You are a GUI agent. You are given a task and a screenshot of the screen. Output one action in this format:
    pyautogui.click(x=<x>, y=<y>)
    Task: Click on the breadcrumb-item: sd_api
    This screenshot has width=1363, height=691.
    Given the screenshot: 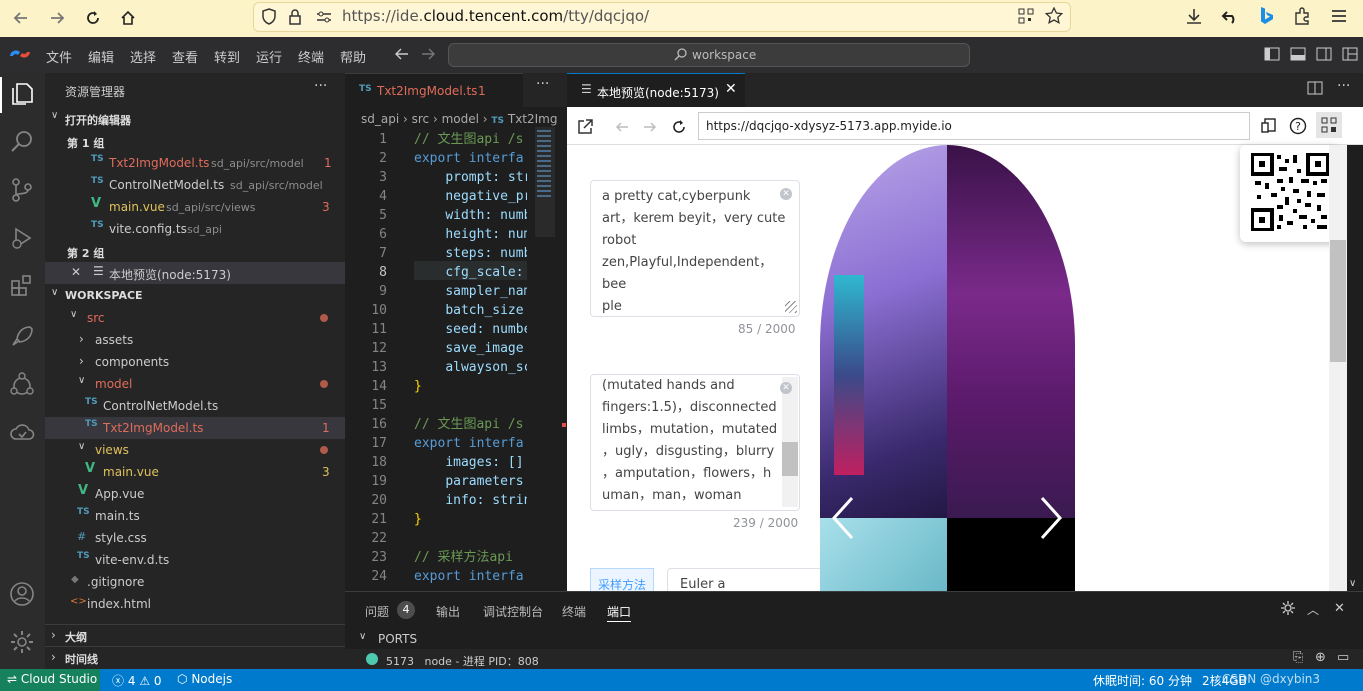 What is the action you would take?
    pyautogui.click(x=380, y=119)
    